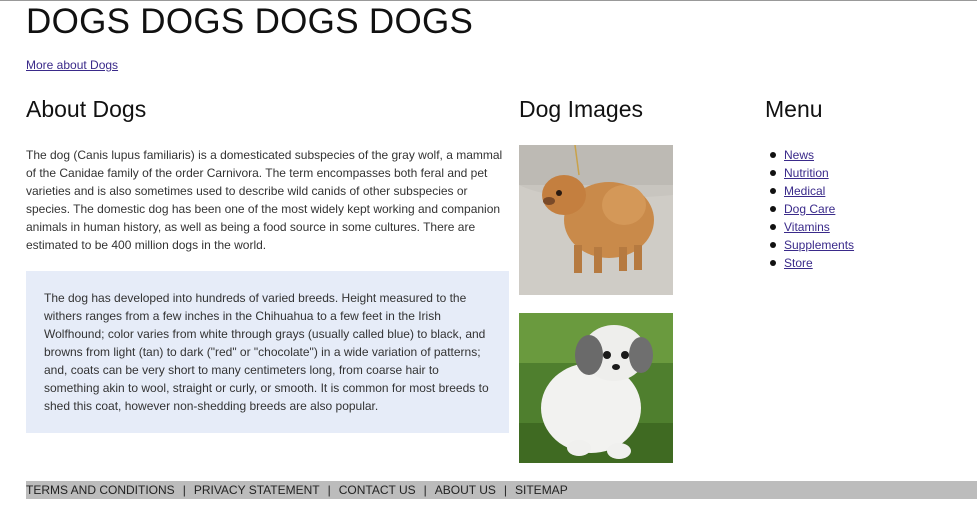  I want to click on about-heading: About Dogs, so click(86, 109).